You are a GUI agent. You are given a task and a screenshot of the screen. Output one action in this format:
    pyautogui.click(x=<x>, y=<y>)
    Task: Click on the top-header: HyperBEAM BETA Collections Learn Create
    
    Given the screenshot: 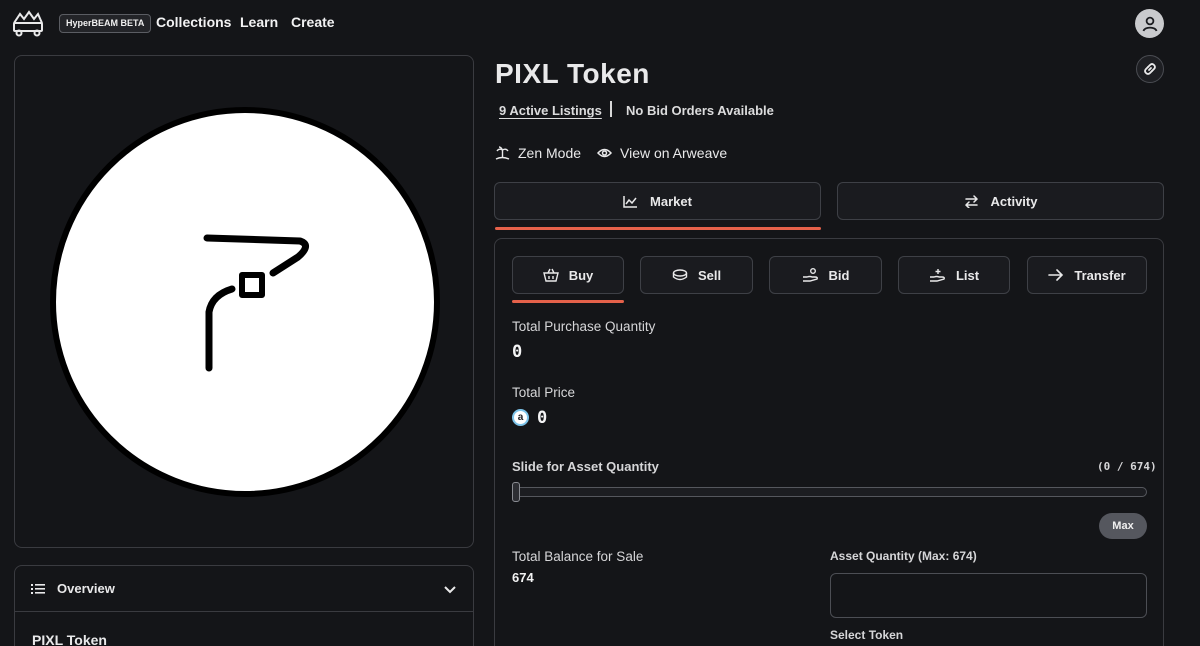 What is the action you would take?
    pyautogui.click(x=600, y=23)
    